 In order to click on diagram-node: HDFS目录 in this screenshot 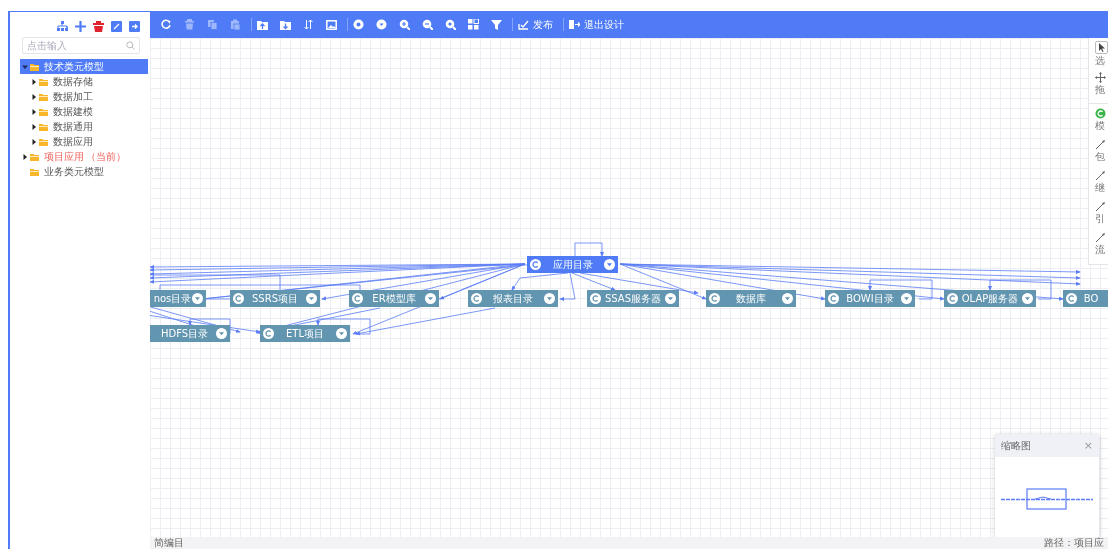, I will do `click(190, 333)`.